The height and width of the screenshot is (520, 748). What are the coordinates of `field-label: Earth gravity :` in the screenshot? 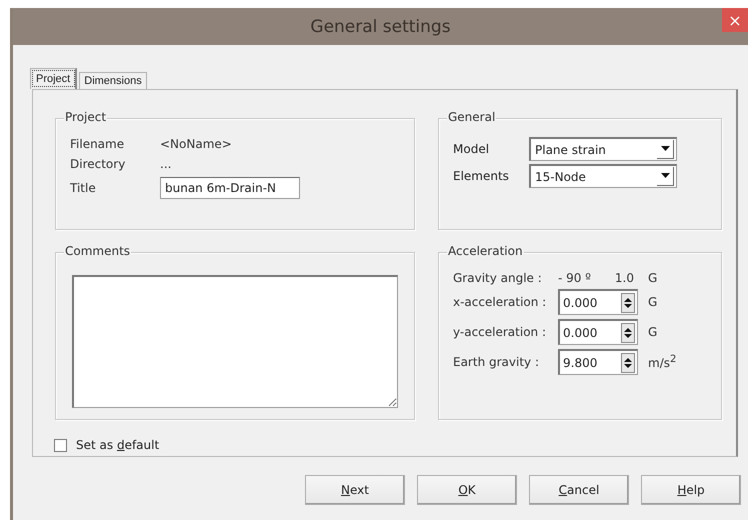 It's located at (496, 362).